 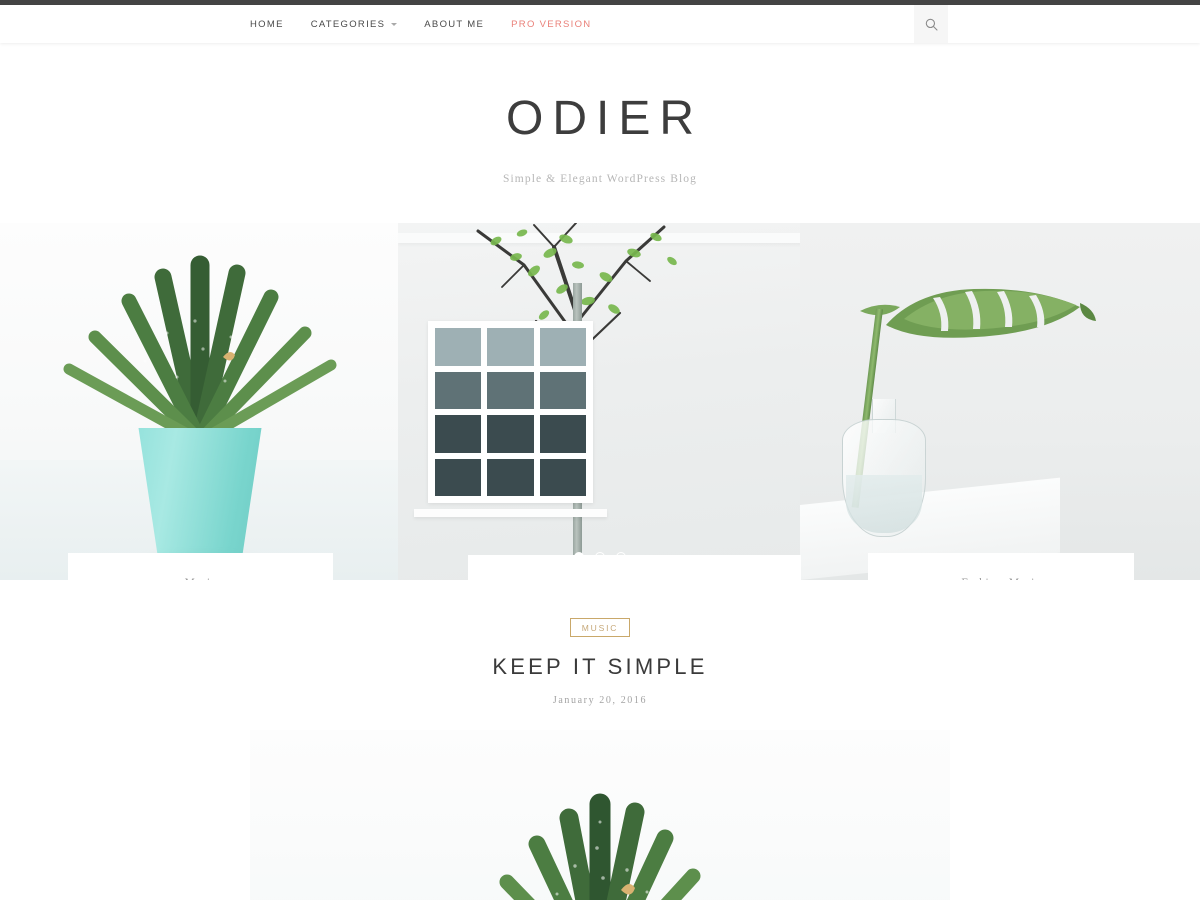 I want to click on post-category-badge: MUSIC, so click(x=600, y=627).